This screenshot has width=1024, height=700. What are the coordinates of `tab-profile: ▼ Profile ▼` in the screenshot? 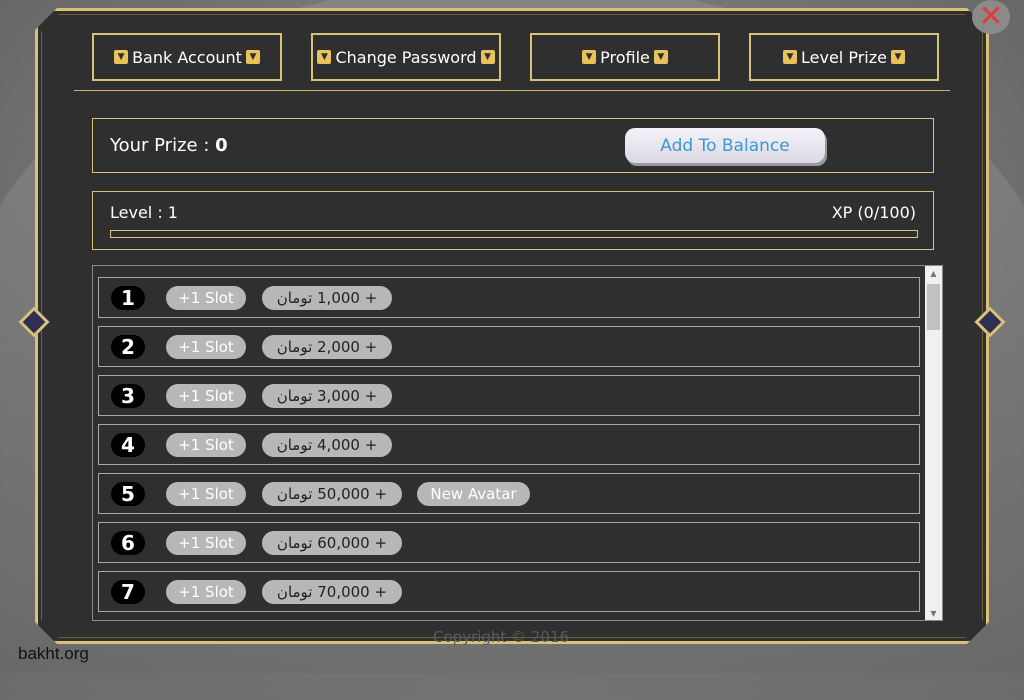 It's located at (625, 57).